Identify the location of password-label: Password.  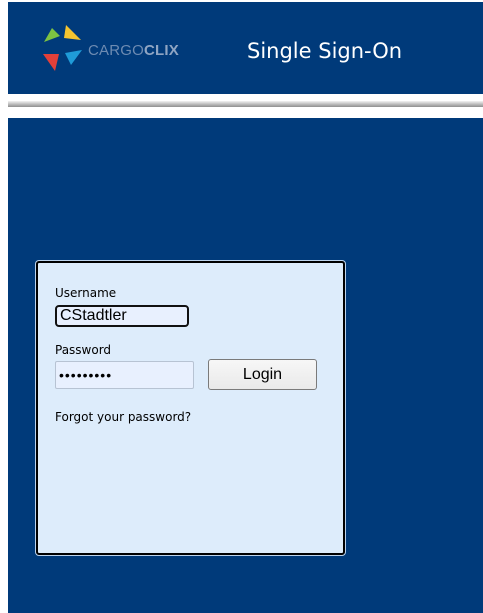
(83, 350).